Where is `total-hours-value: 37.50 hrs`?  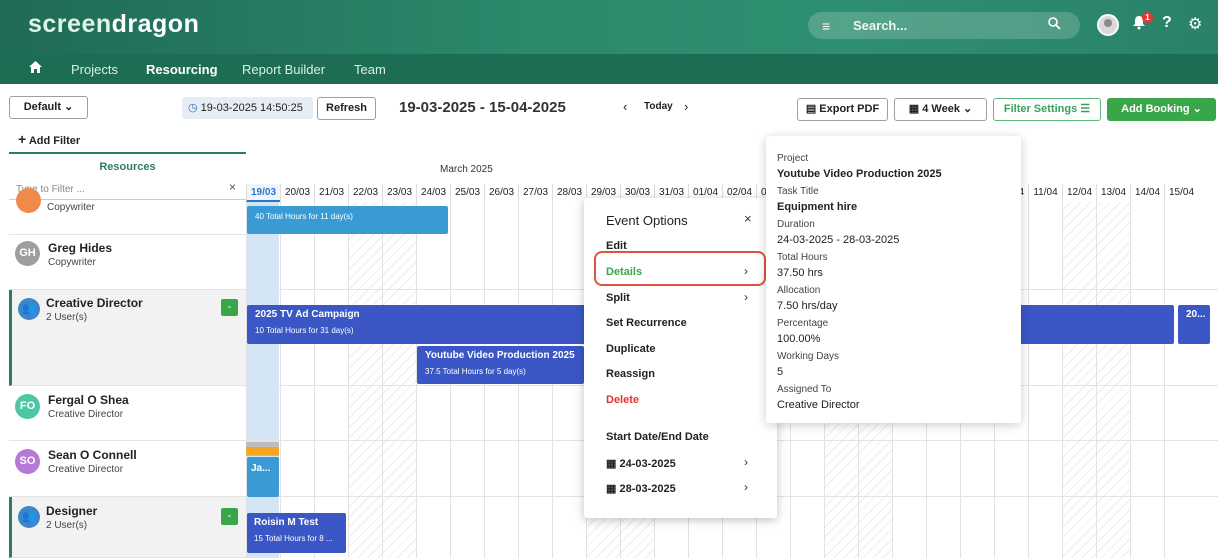
total-hours-value: 37.50 hrs is located at coordinates (800, 273).